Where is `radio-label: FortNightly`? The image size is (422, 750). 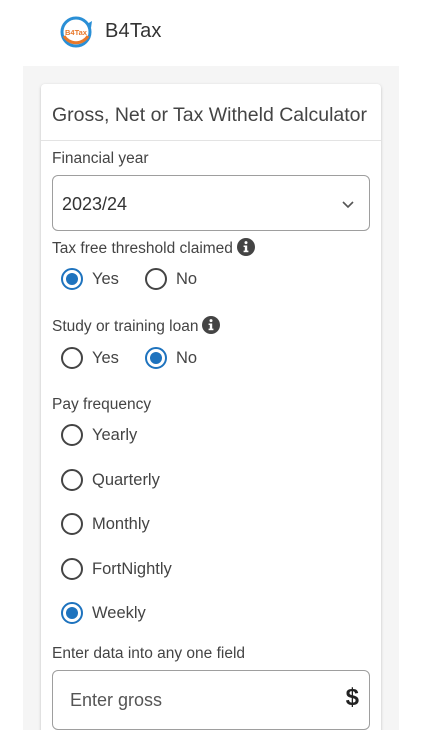
radio-label: FortNightly is located at coordinates (132, 568).